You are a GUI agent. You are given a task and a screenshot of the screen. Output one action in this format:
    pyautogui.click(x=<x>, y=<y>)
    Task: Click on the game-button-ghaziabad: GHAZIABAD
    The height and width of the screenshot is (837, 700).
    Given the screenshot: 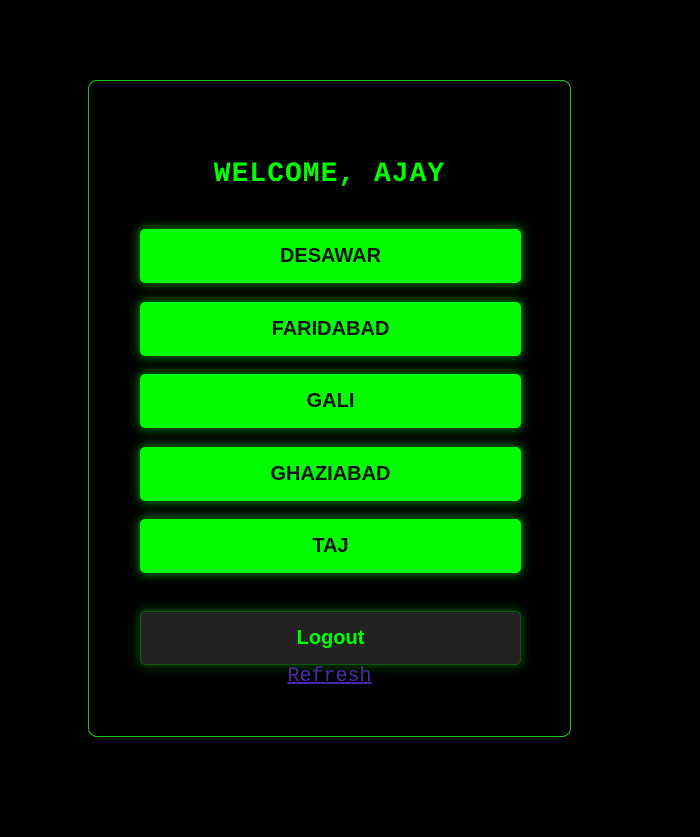 What is the action you would take?
    pyautogui.click(x=330, y=474)
    